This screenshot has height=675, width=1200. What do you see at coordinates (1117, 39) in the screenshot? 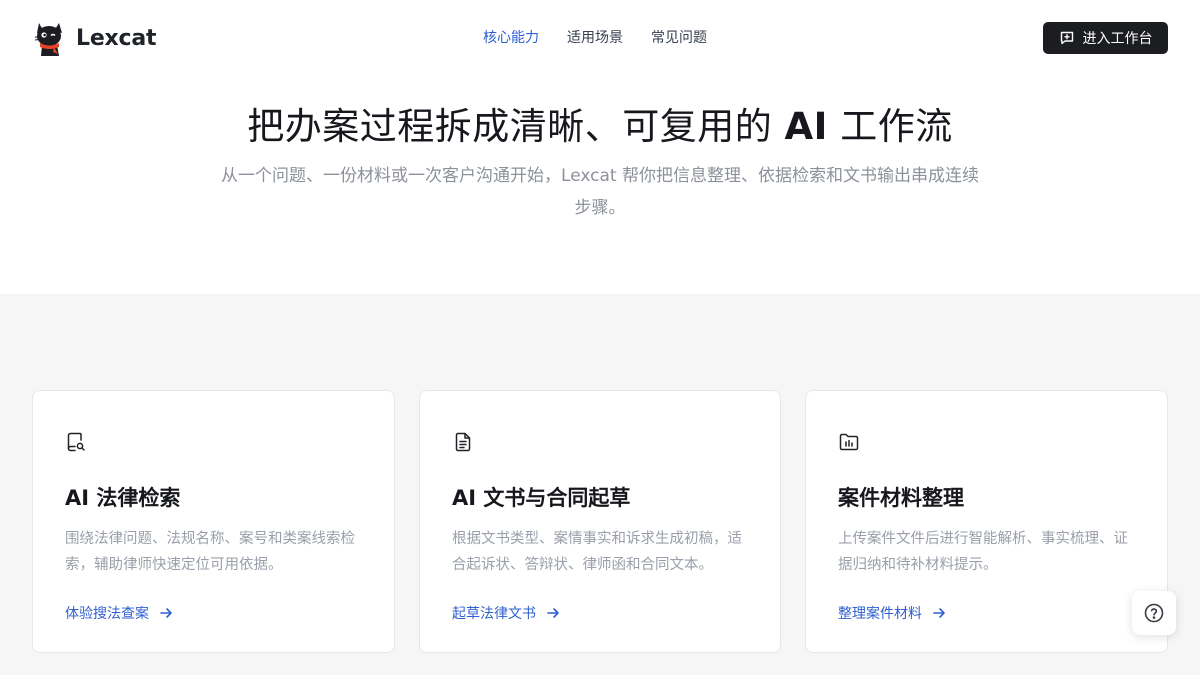
I see `enter-workspace-label: 进入工作台` at bounding box center [1117, 39].